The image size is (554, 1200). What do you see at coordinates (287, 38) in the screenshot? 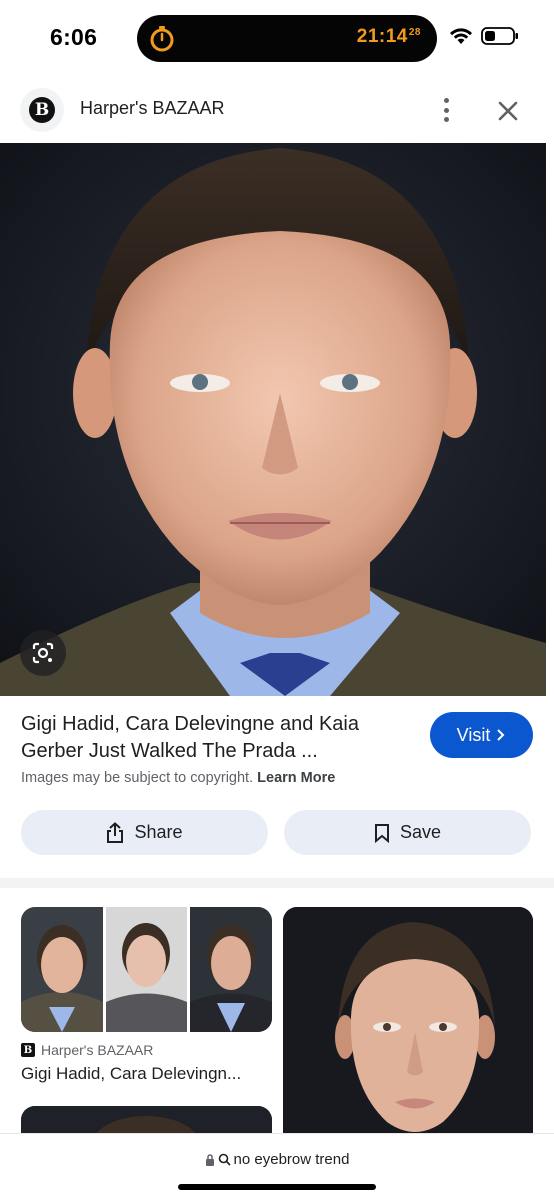
I see `dynamic-island: 21:1428` at bounding box center [287, 38].